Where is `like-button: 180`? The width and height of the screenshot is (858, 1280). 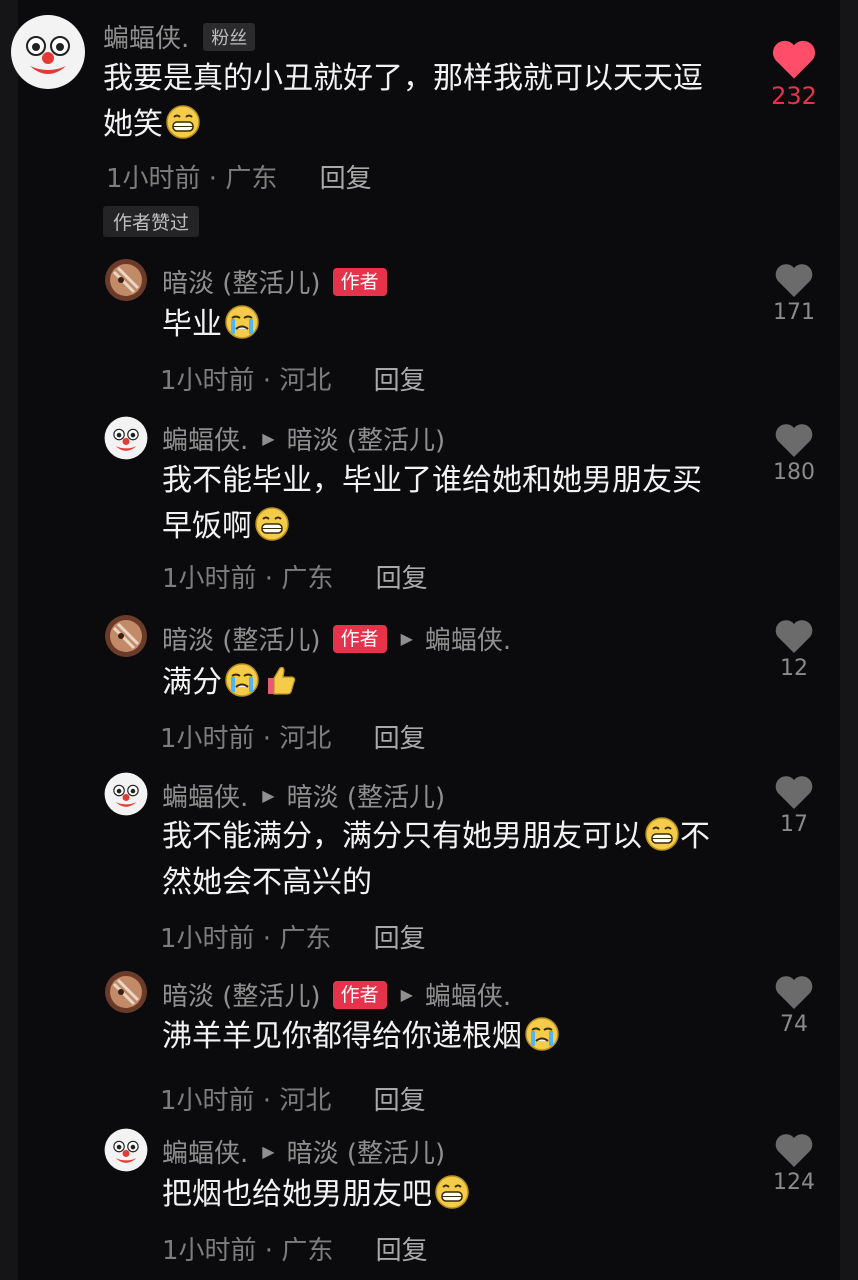 like-button: 180 is located at coordinates (794, 453).